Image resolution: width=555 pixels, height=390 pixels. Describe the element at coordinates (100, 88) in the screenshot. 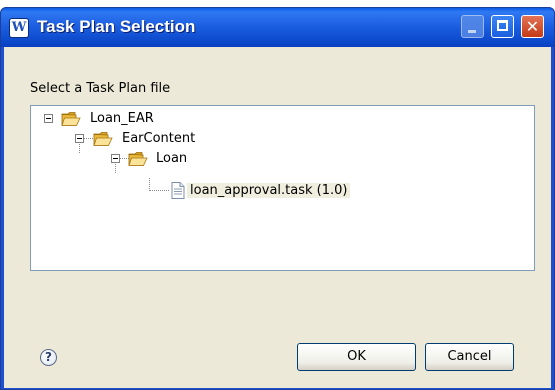

I see `prompt-label: Select a Task Plan file` at that location.